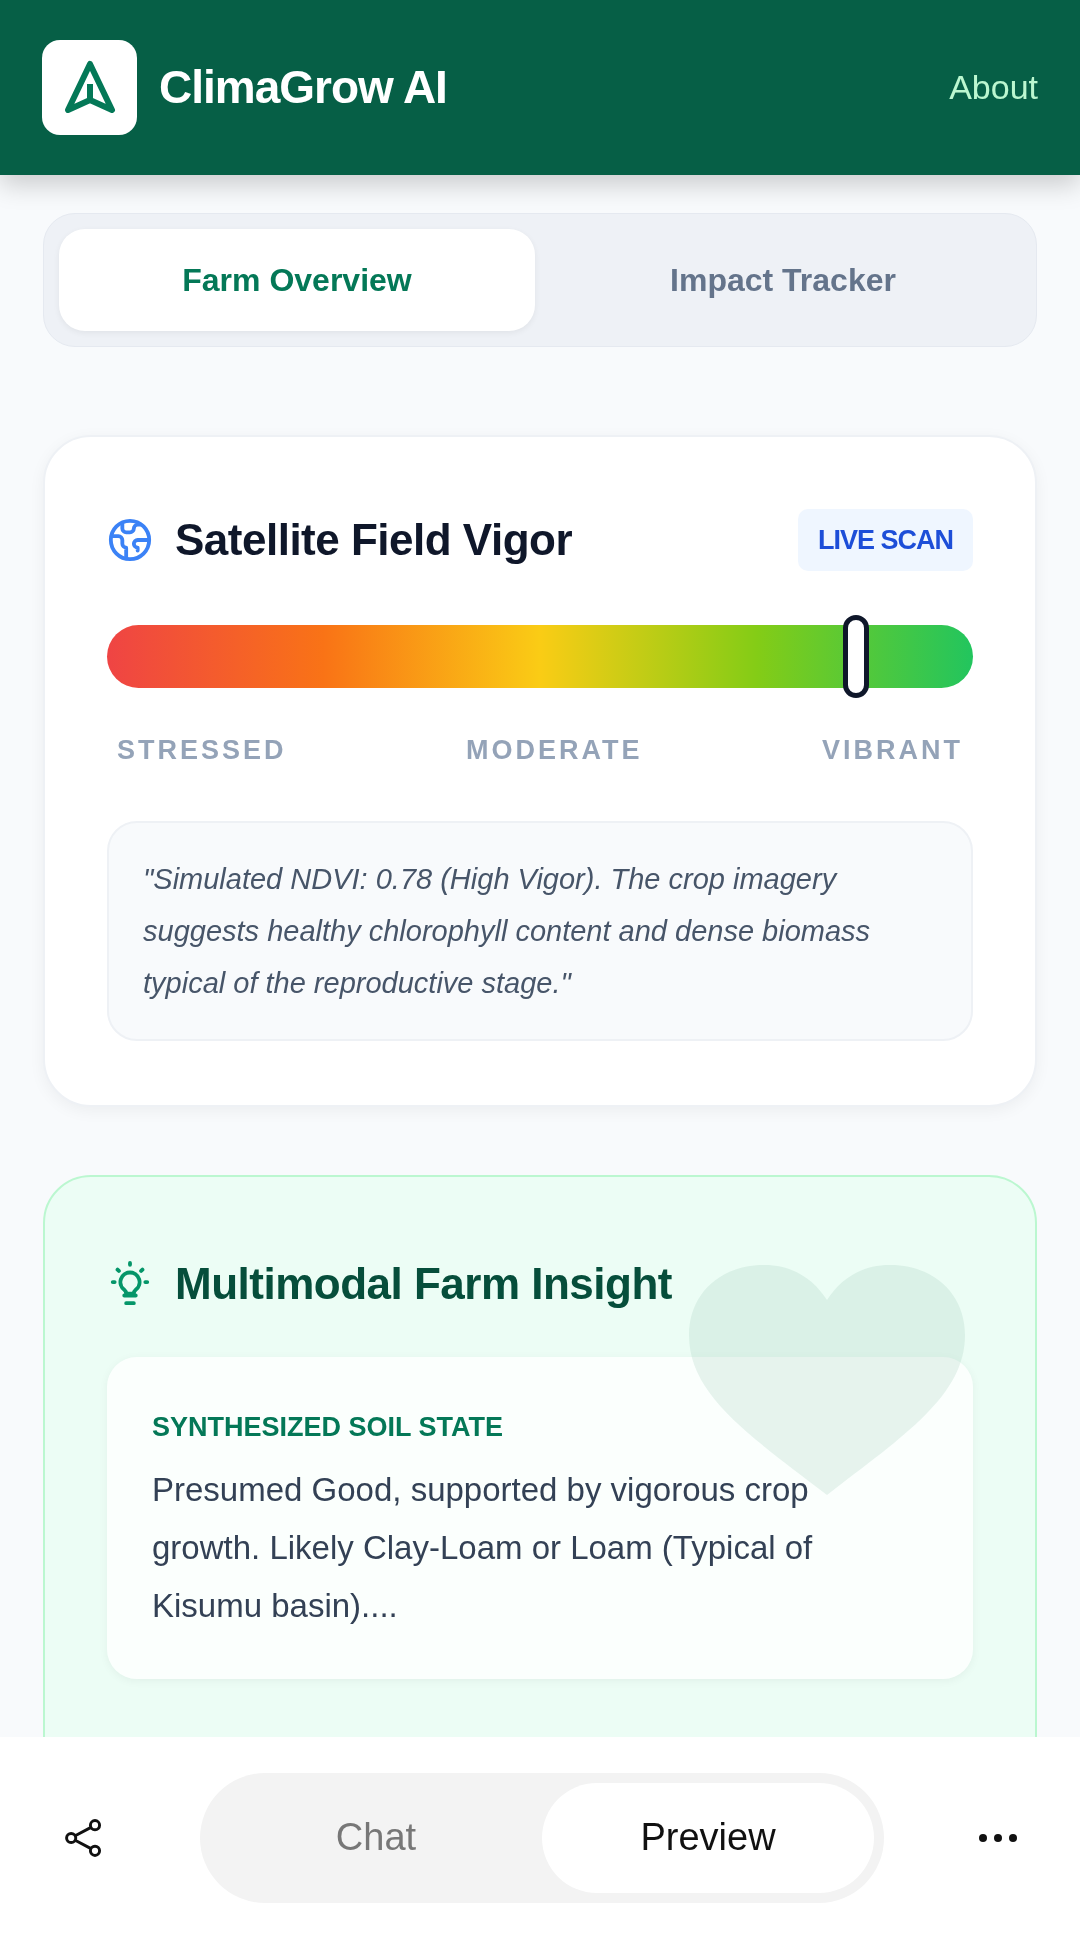  Describe the element at coordinates (328, 1427) in the screenshot. I see `section-label: SYNTHESIZED SOIL STATE` at that location.